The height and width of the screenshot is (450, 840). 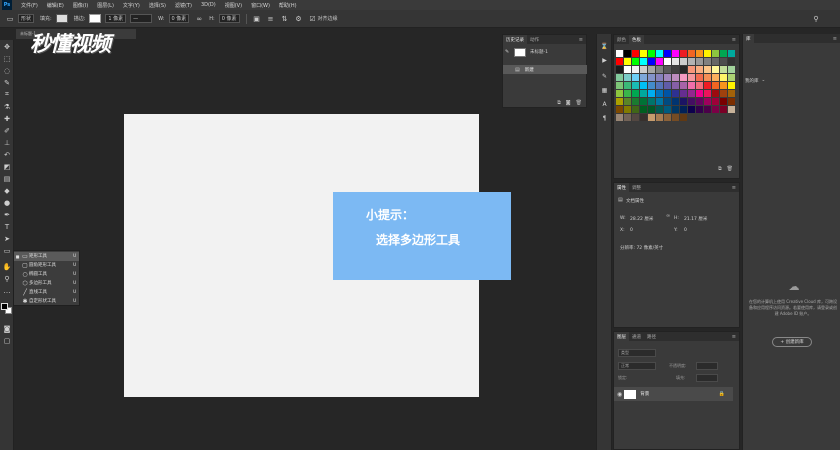 What do you see at coordinates (46, 283) in the screenshot?
I see `flyout-item-polygon: ⬡ 多边形工具 U` at bounding box center [46, 283].